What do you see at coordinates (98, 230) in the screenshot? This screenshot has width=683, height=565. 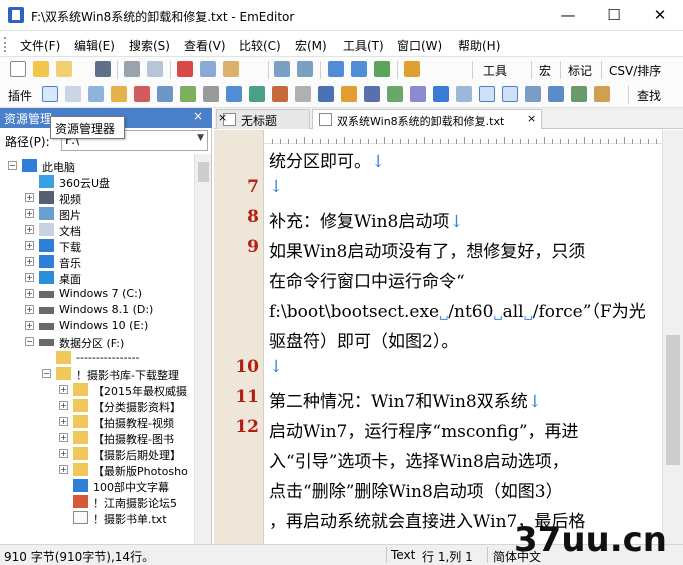 I see `tree-item: + 文档` at bounding box center [98, 230].